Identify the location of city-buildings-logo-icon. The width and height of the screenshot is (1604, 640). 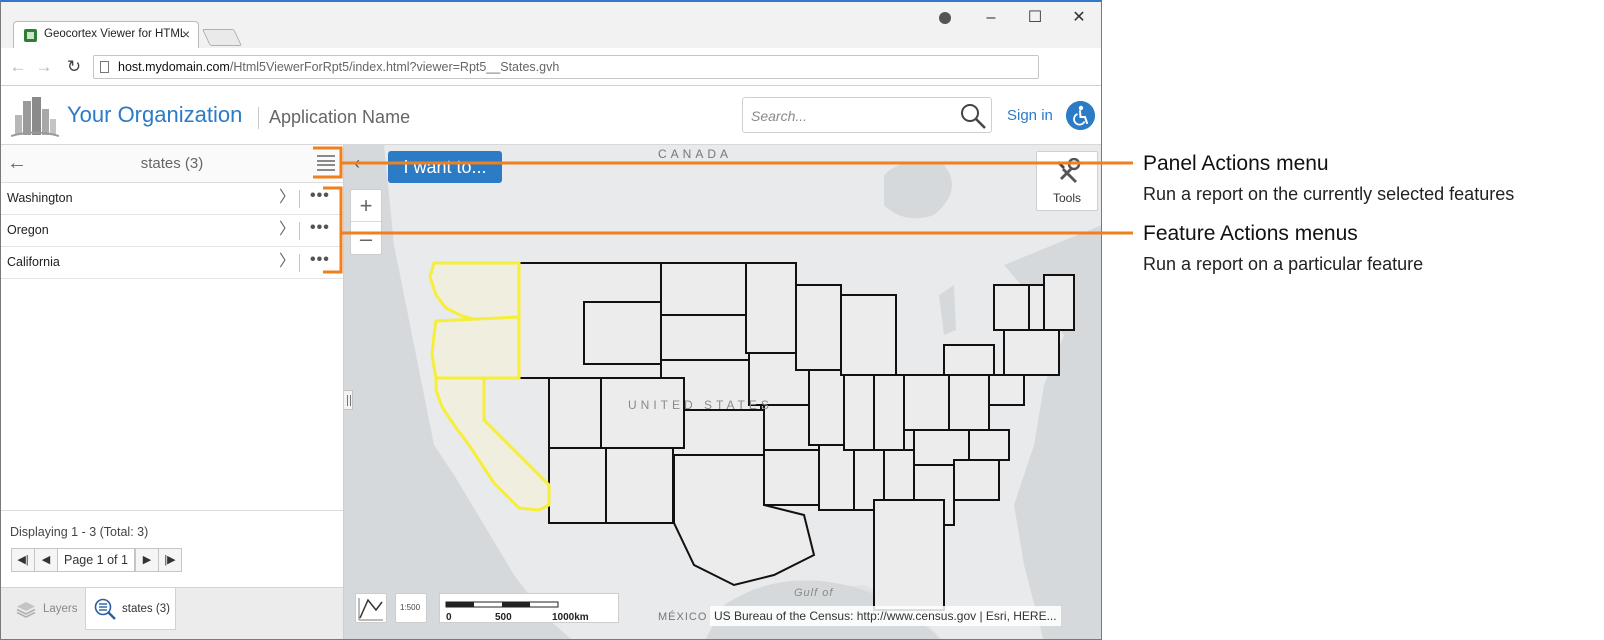
(35, 117).